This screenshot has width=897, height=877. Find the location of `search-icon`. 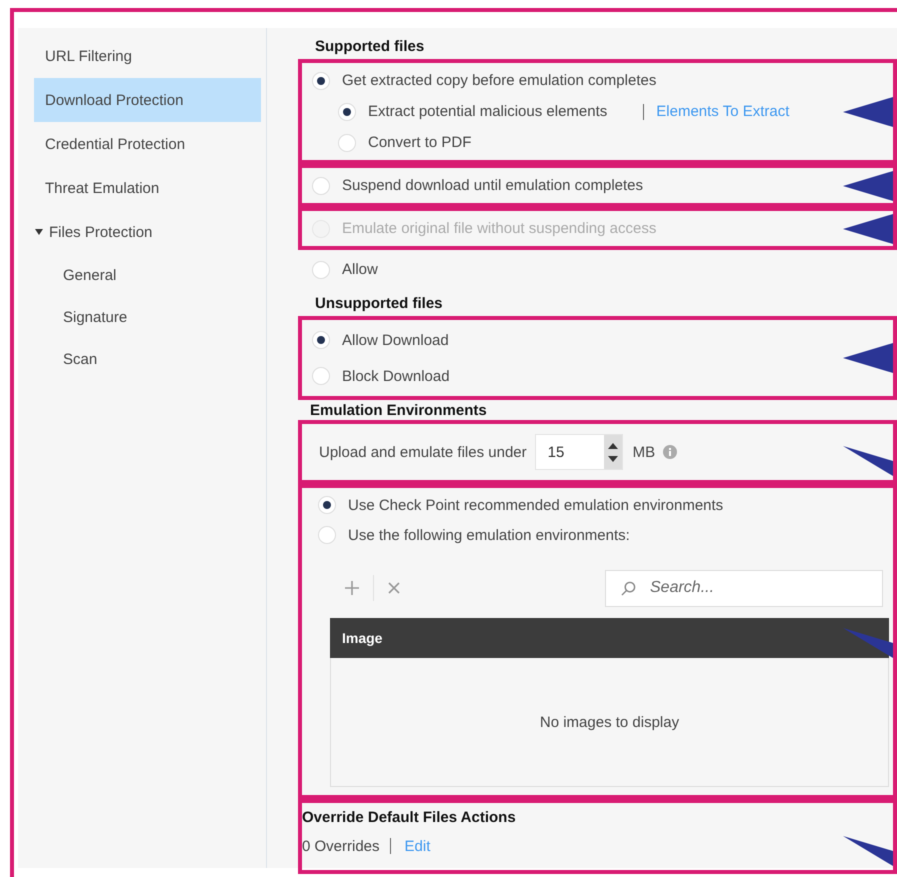

search-icon is located at coordinates (628, 588).